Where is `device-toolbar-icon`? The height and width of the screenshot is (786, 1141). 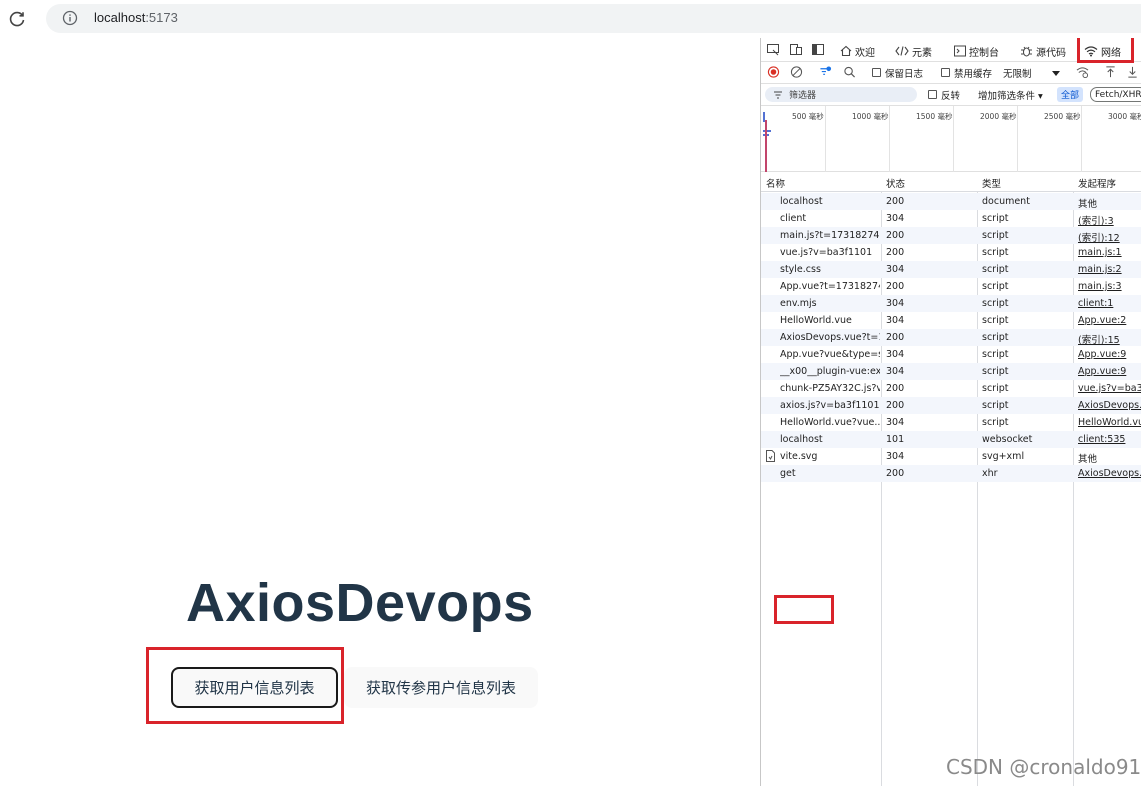
device-toolbar-icon is located at coordinates (796, 50).